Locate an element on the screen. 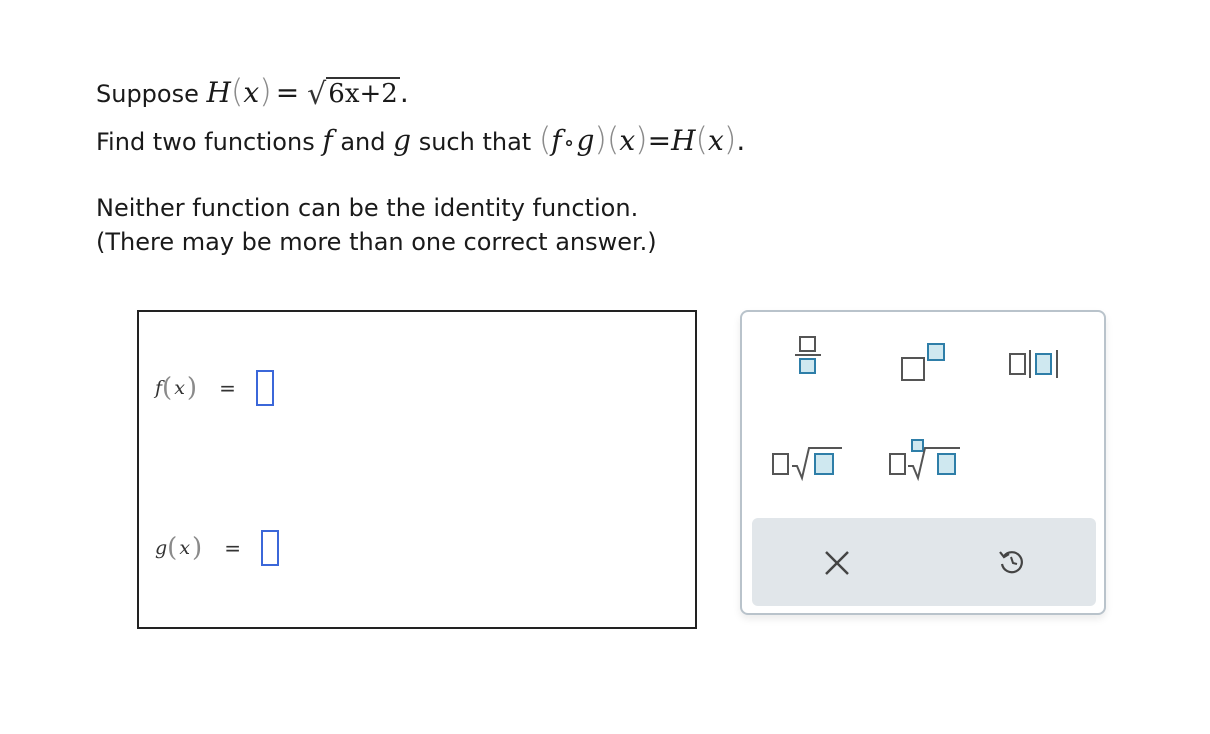  problem-line-1: Suppose H(x) = √6x+2. is located at coordinates (252, 92).